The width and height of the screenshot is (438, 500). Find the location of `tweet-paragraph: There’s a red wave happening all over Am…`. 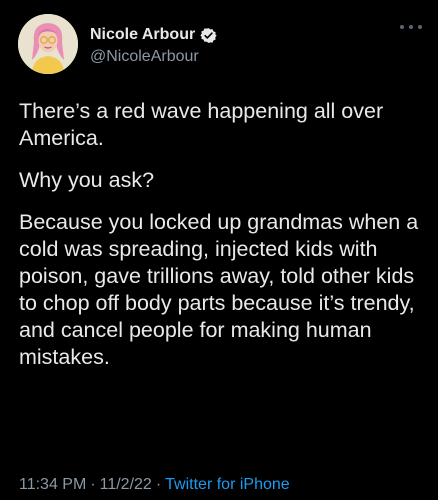

tweet-paragraph: There’s a red wave happening all over Am… is located at coordinates (201, 124).